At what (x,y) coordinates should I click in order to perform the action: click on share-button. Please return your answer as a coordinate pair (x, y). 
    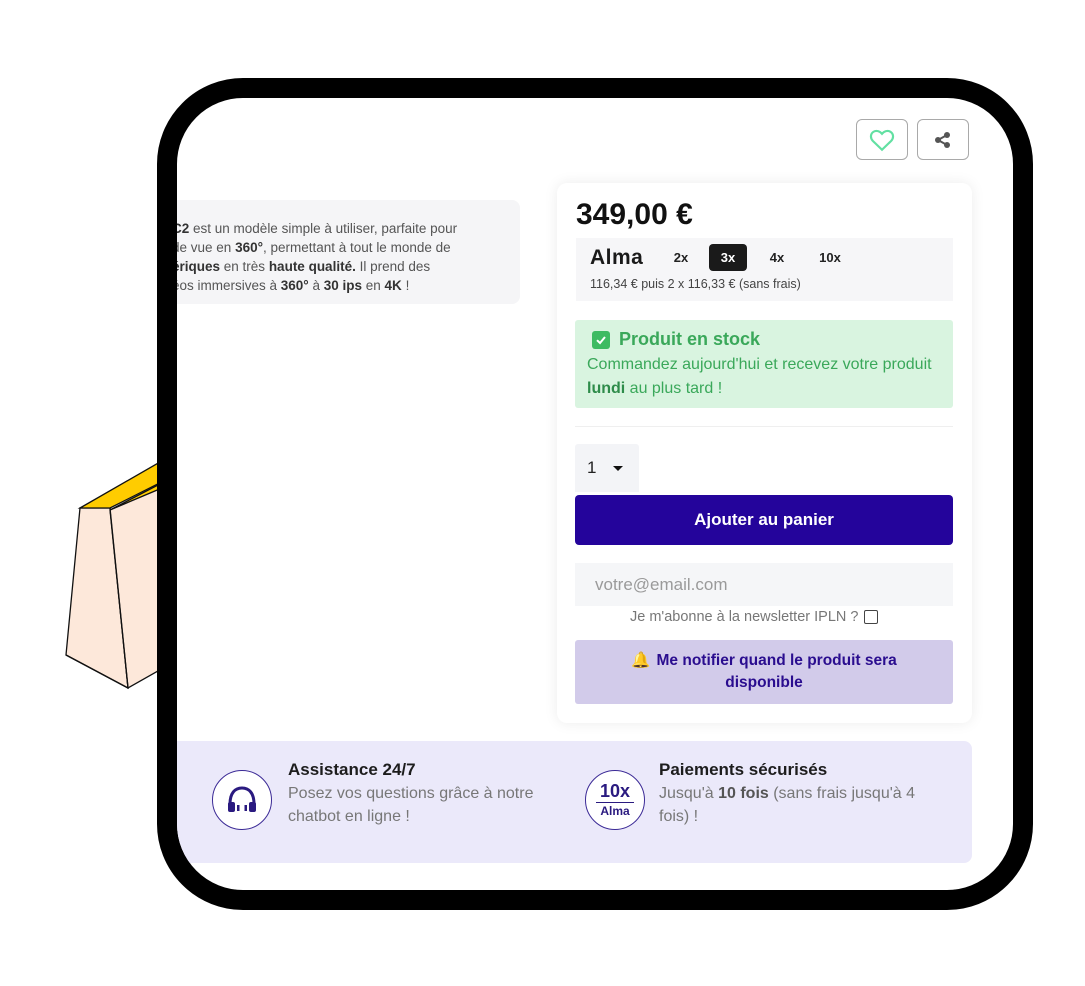
    Looking at the image, I should click on (943, 139).